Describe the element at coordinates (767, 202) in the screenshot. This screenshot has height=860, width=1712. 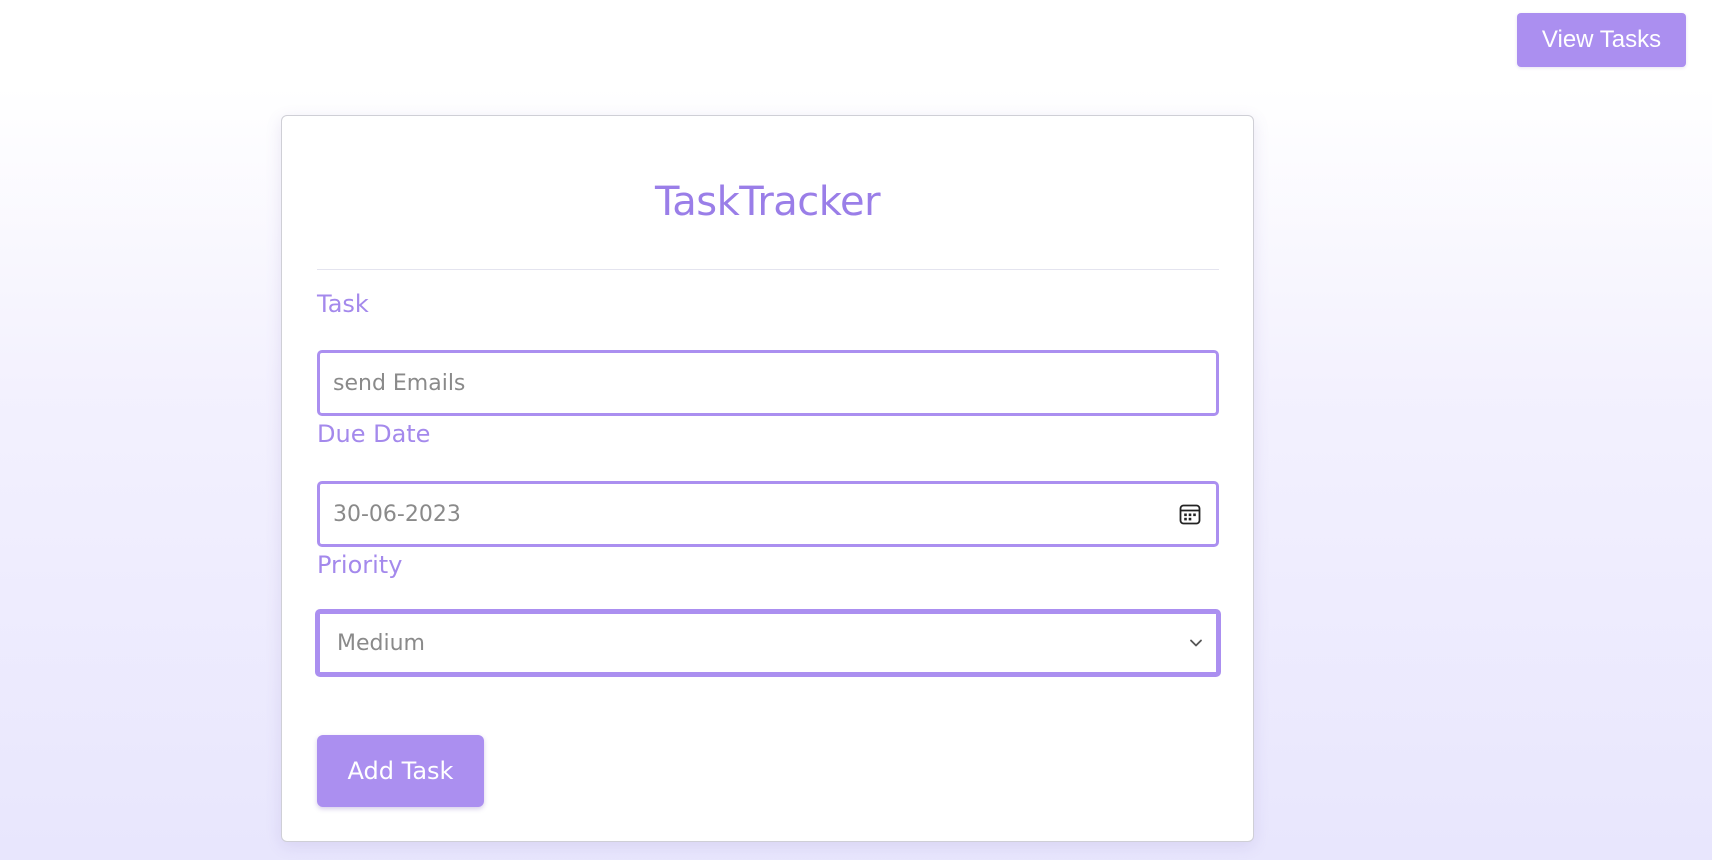
I see `page-title: TaskTracker` at that location.